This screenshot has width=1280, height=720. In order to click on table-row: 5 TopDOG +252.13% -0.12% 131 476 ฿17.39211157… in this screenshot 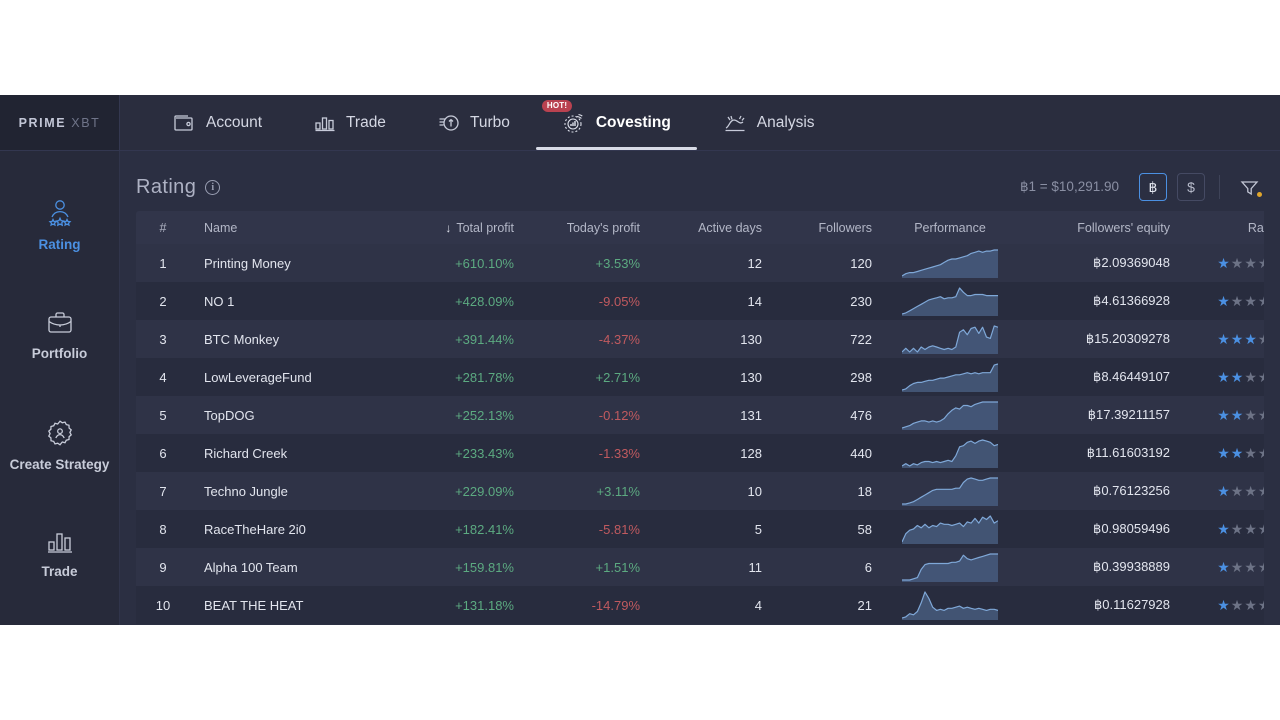, I will do `click(700, 415)`.